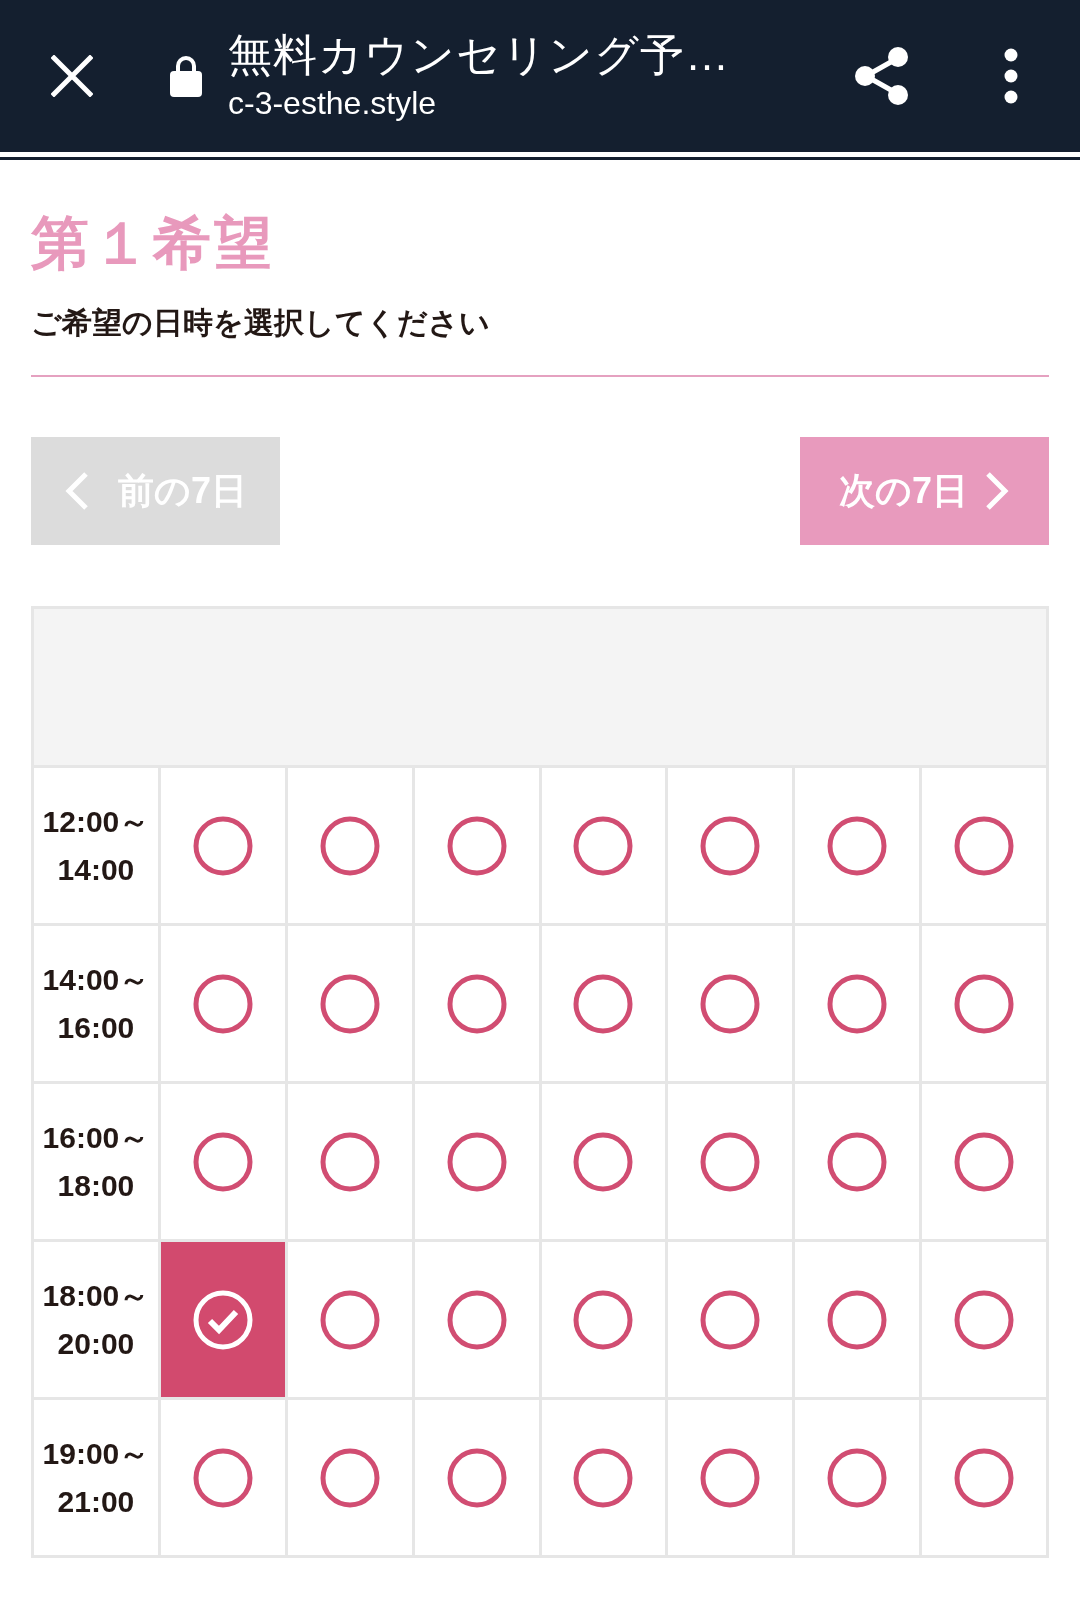 The image size is (1080, 1610). Describe the element at coordinates (1011, 76) in the screenshot. I see `more-options-icon` at that location.